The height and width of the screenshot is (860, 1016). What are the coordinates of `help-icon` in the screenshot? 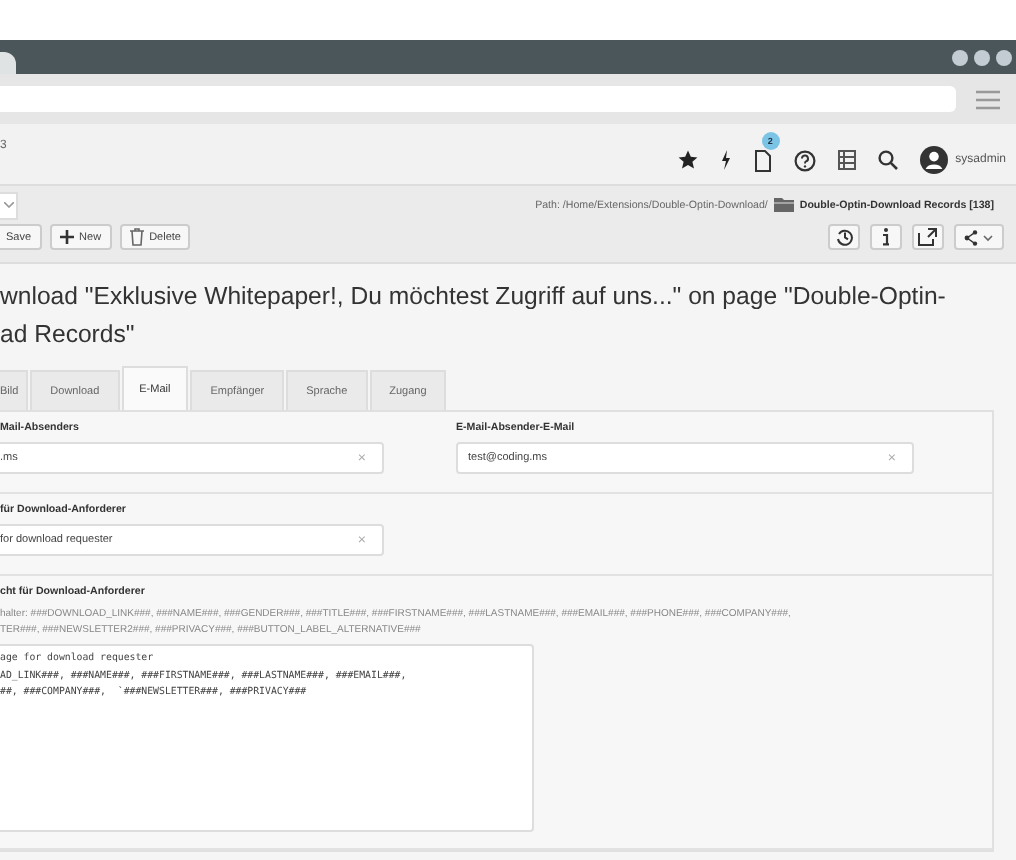 It's located at (804, 160).